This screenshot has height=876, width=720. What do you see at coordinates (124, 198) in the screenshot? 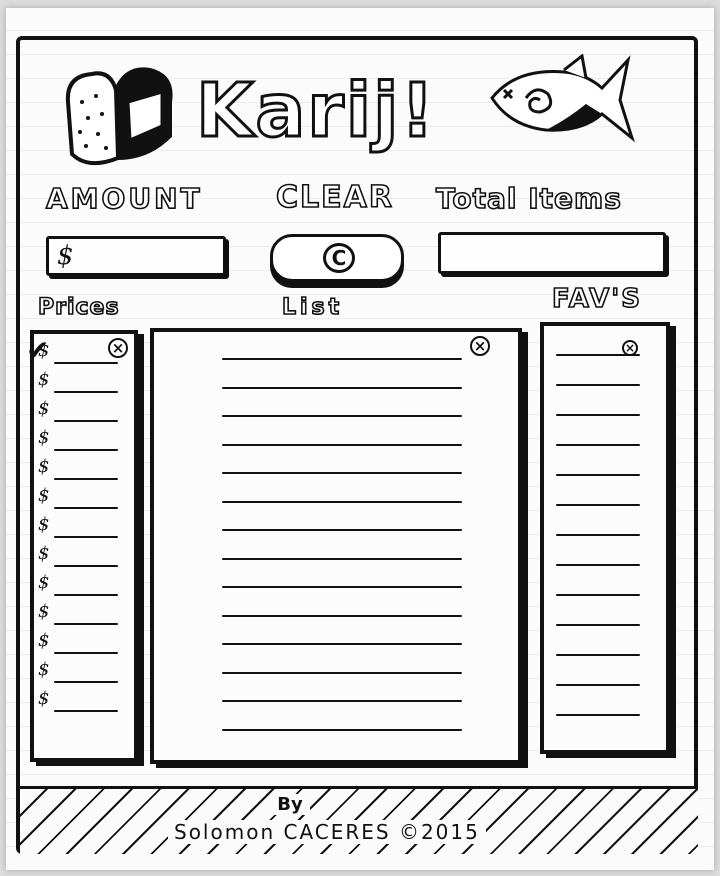
I see `amount-label: AMOUNT` at bounding box center [124, 198].